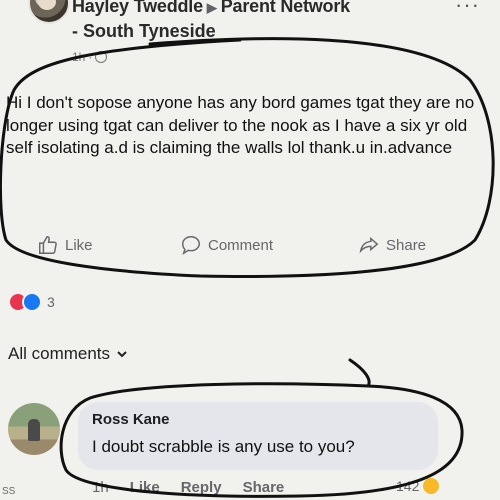 The image size is (500, 500). Describe the element at coordinates (285, 8) in the screenshot. I see `group-name: Parent Network` at that location.